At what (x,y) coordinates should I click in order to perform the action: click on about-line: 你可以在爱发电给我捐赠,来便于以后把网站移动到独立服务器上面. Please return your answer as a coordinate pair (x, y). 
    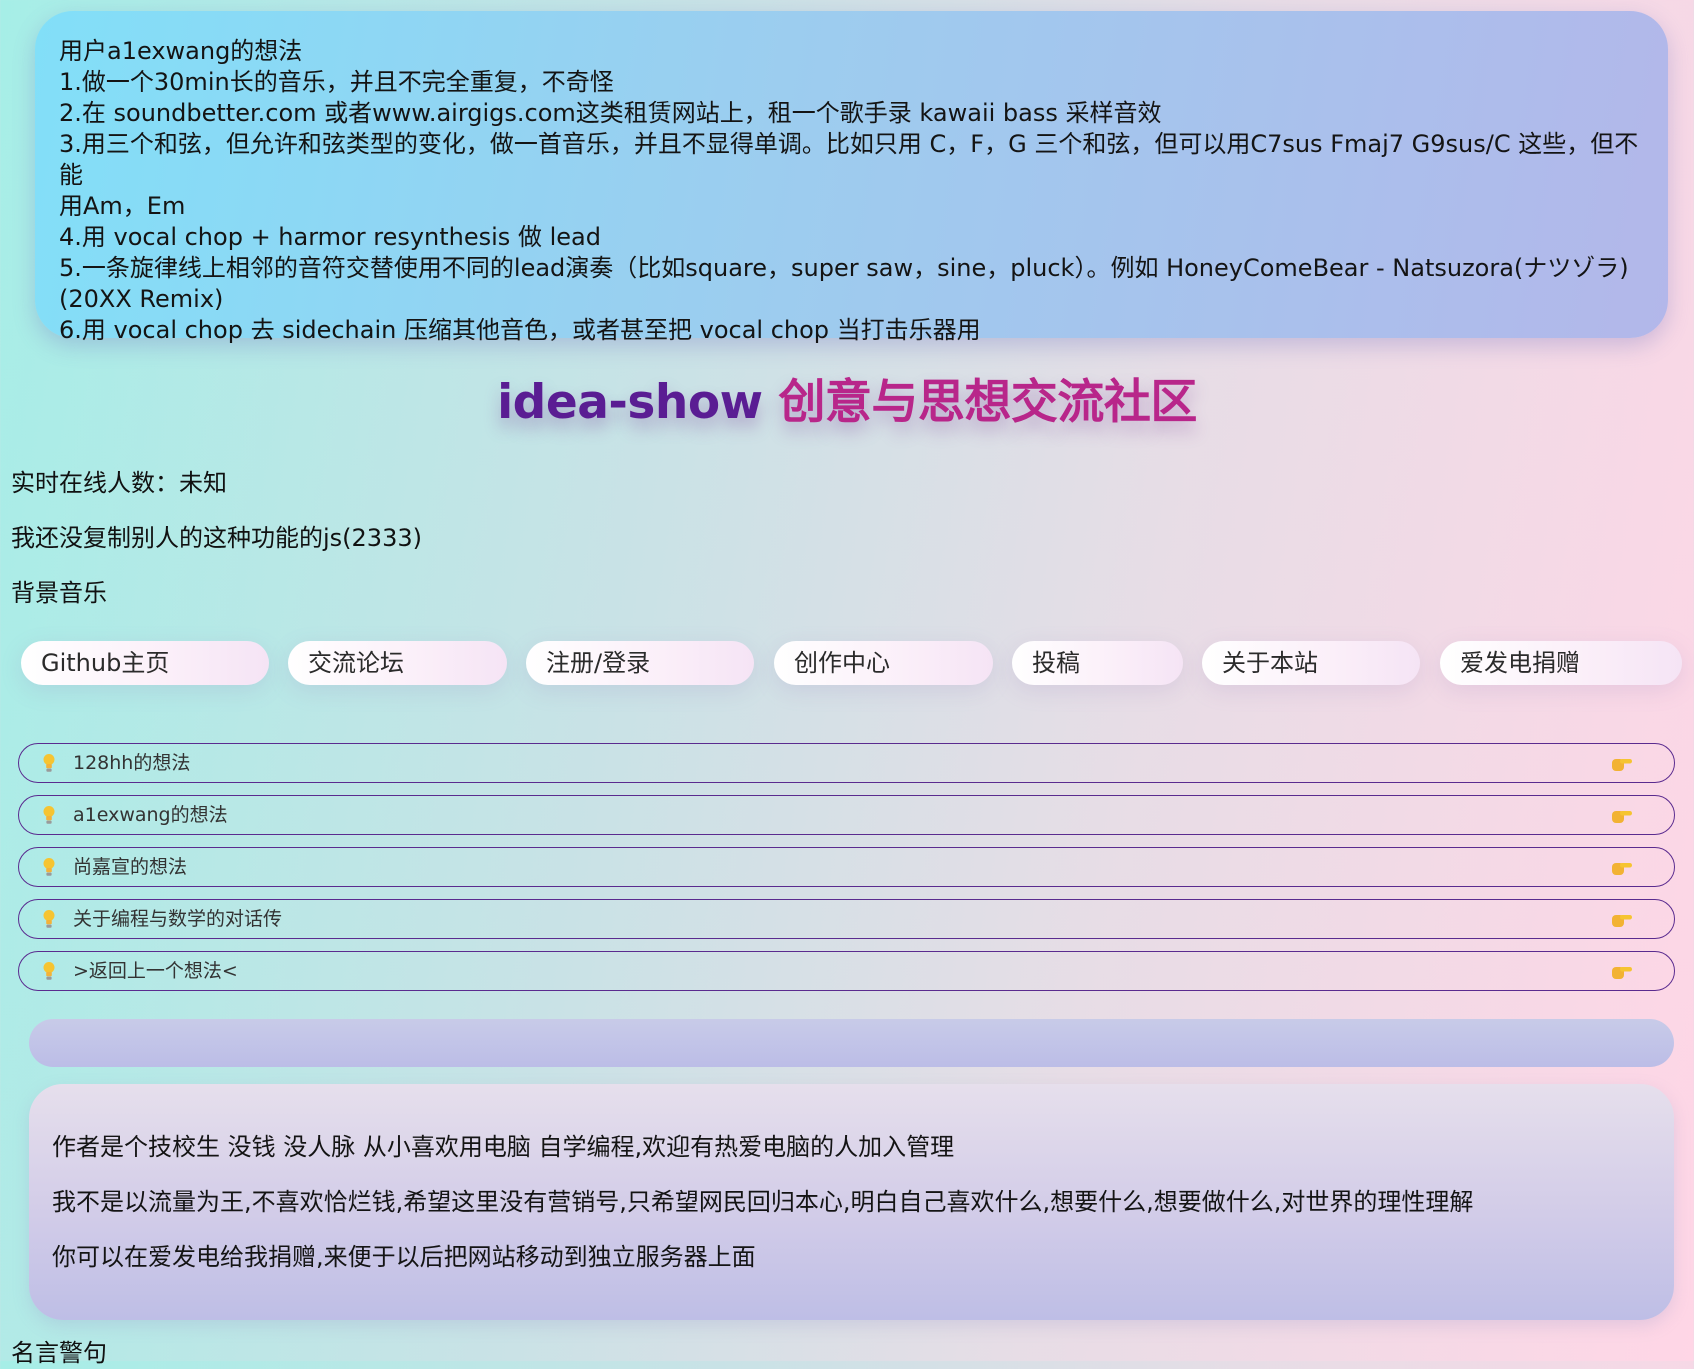
    Looking at the image, I should click on (404, 1257).